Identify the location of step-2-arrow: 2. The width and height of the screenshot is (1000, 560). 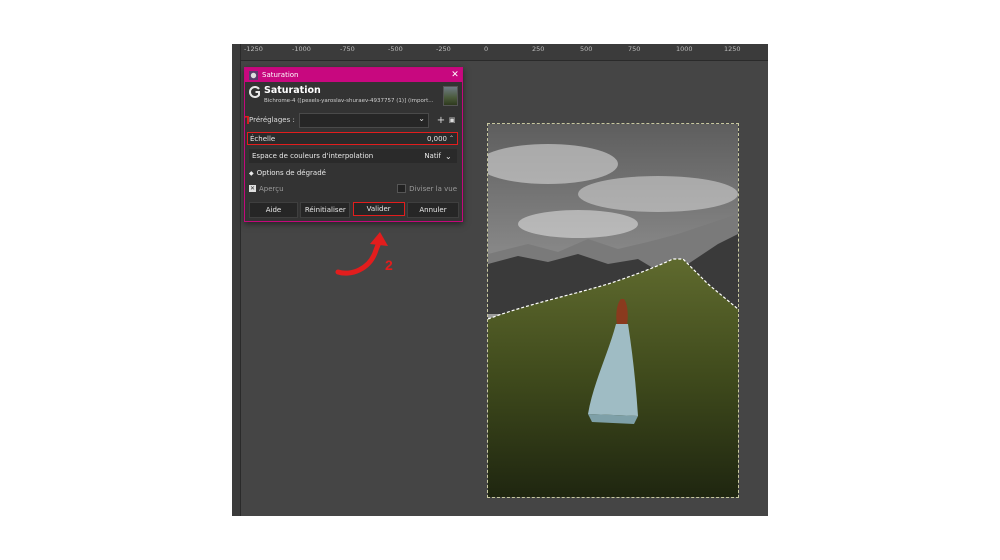
(364, 254).